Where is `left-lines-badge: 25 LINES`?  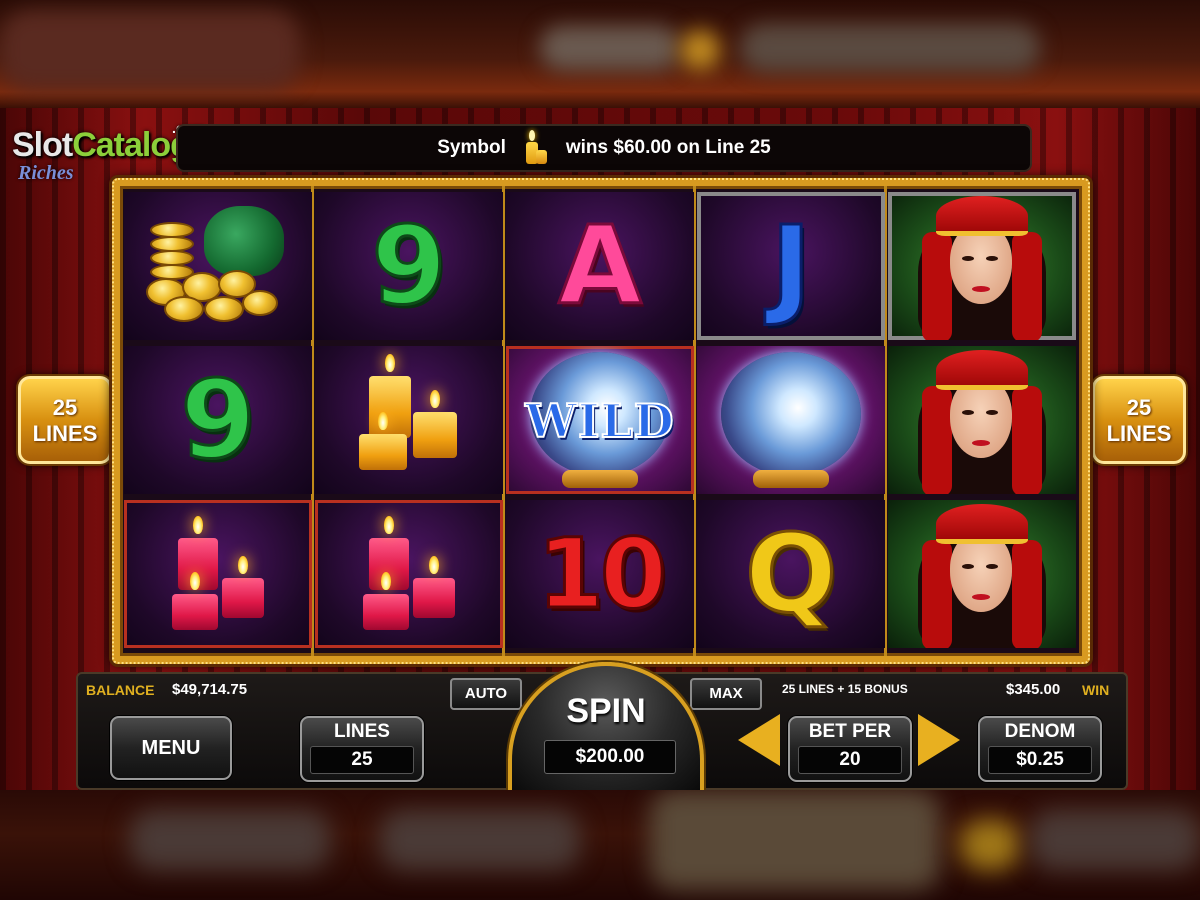
left-lines-badge: 25 LINES is located at coordinates (65, 420).